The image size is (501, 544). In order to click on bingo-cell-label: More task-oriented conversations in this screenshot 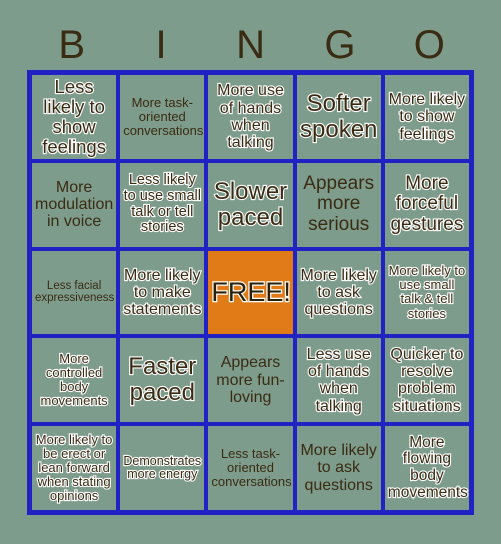, I will do `click(163, 116)`.